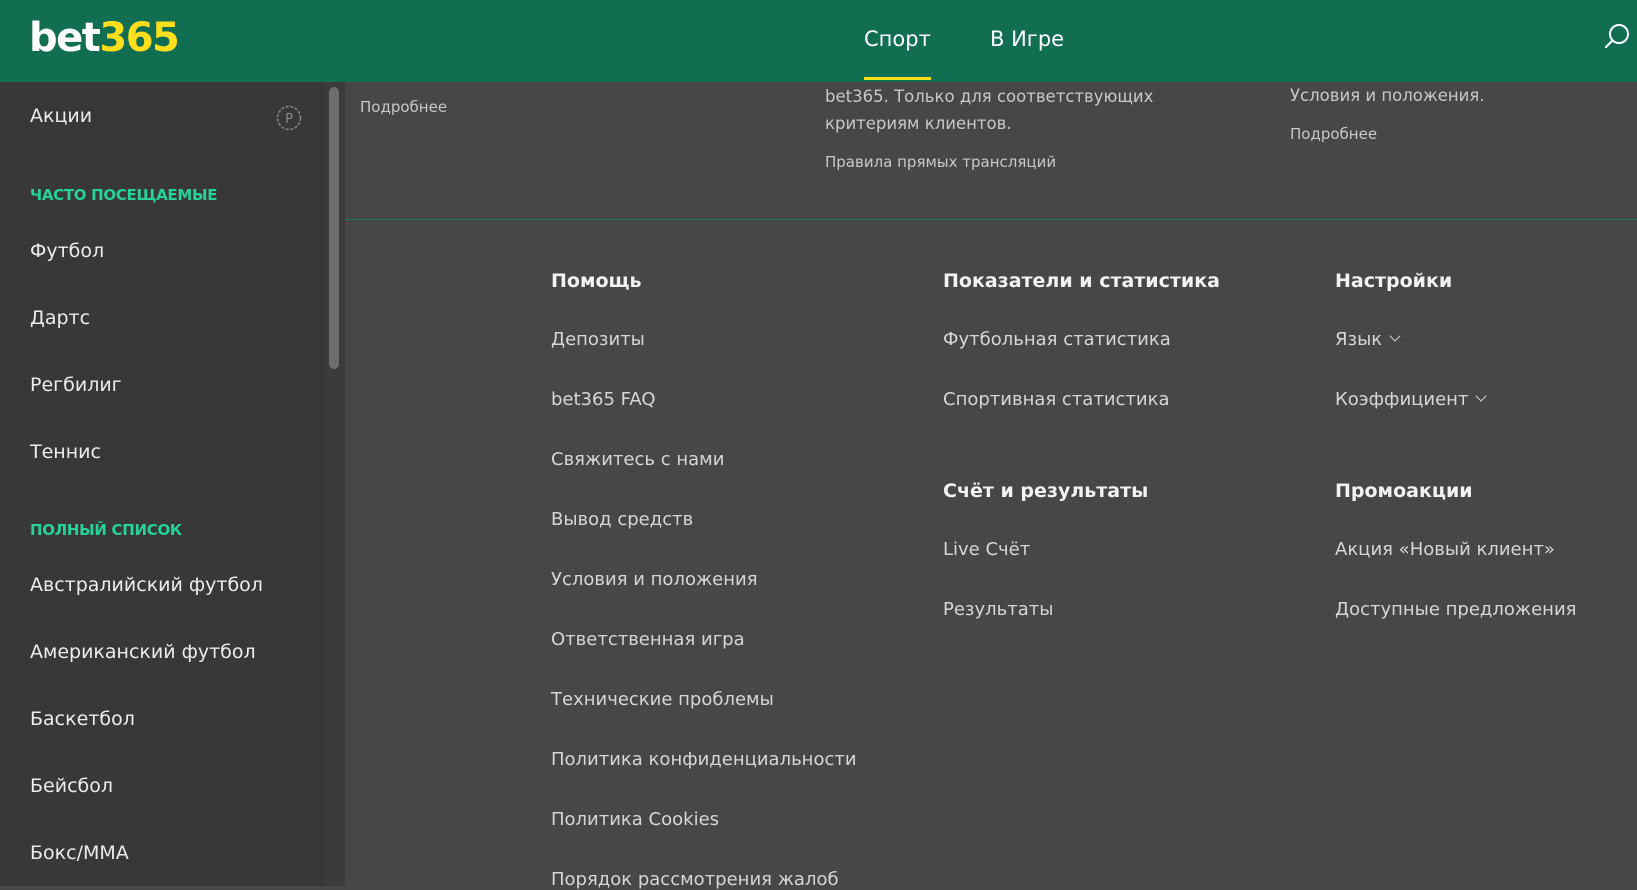 This screenshot has height=890, width=1637. I want to click on svg-text: P, so click(289, 119).